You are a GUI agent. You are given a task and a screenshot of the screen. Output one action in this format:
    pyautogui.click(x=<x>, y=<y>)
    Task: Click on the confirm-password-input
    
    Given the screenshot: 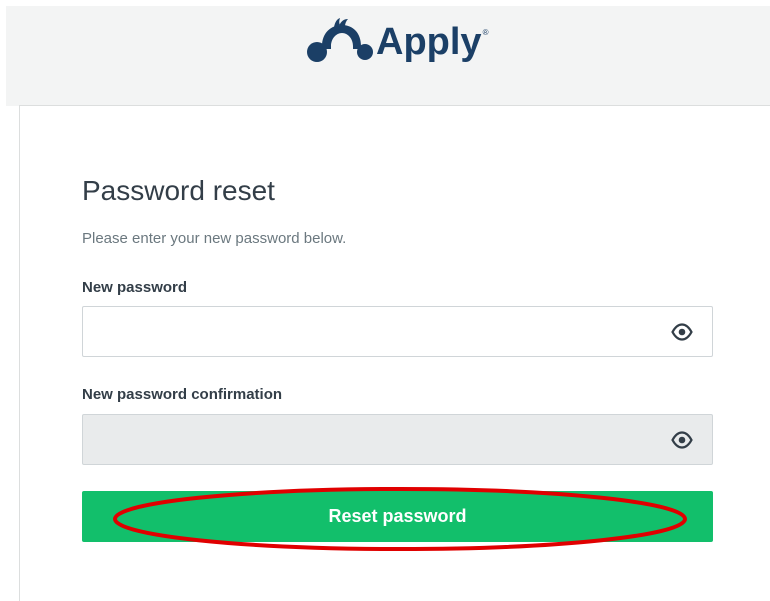 What is the action you would take?
    pyautogui.click(x=373, y=439)
    